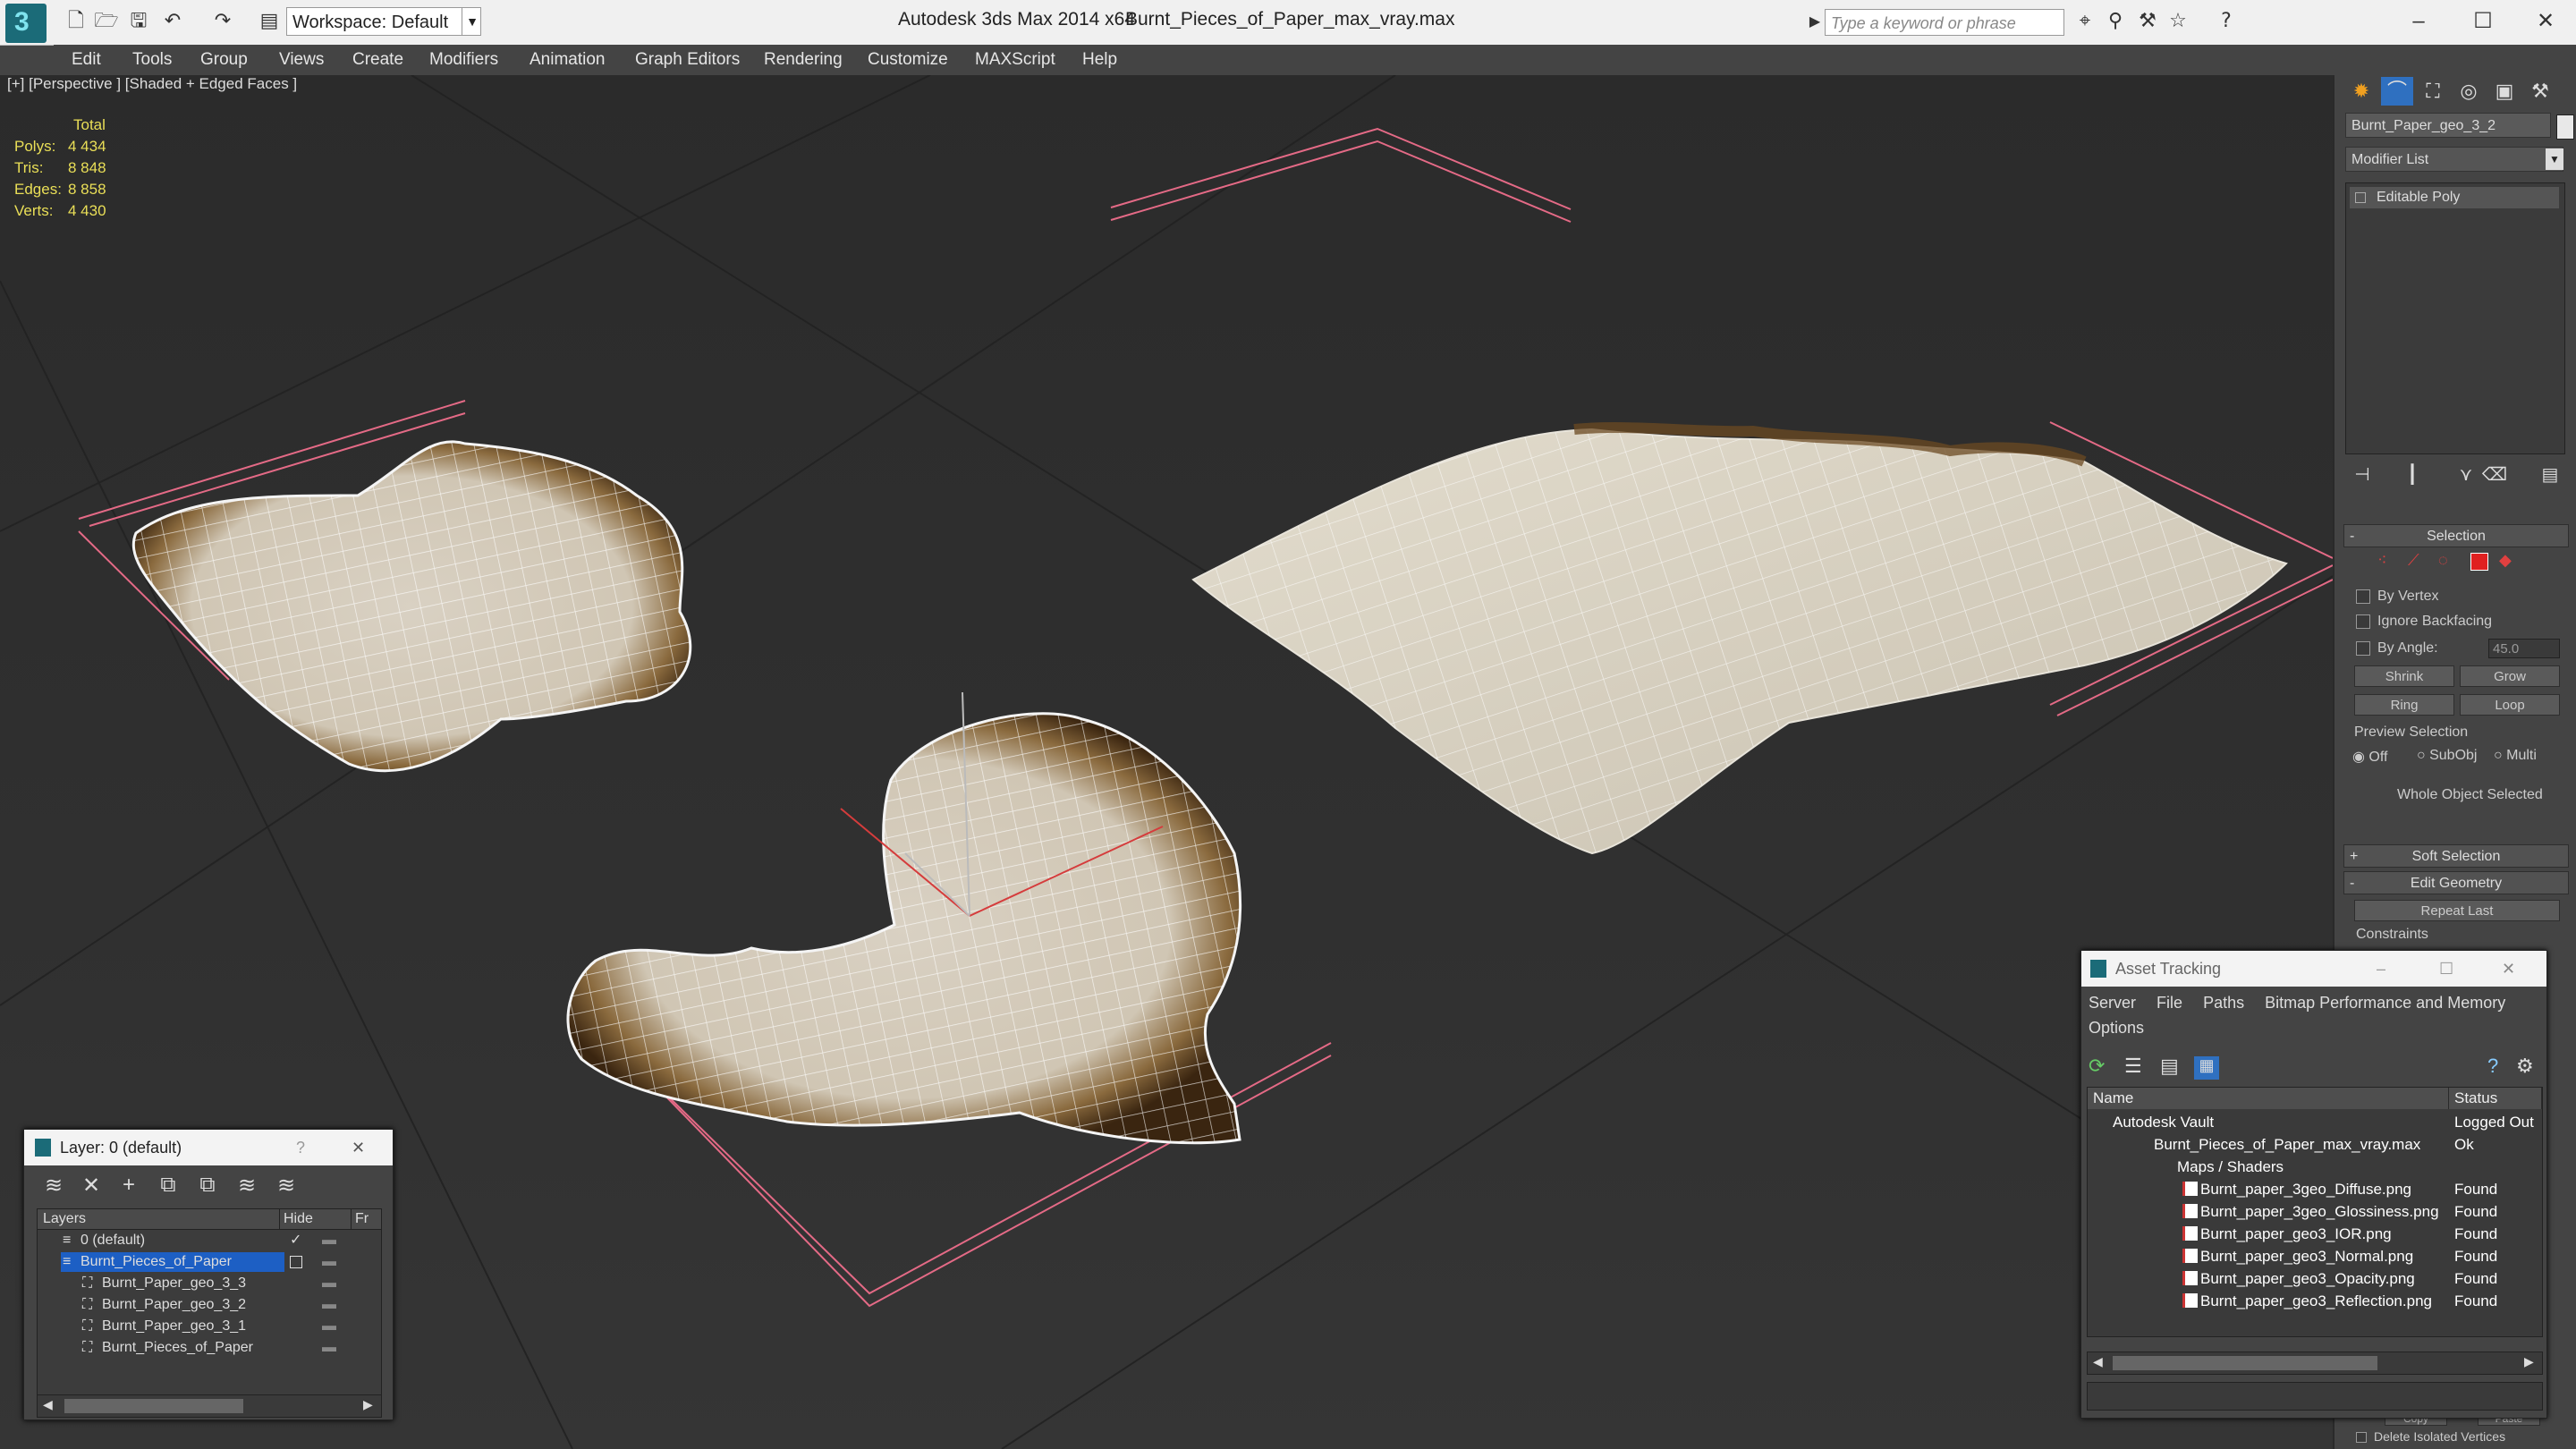 Image resolution: width=2576 pixels, height=1449 pixels. Describe the element at coordinates (209, 1348) in the screenshot. I see `layer-row: ⛶ Burnt_Pieces_of_Paper ▬` at that location.